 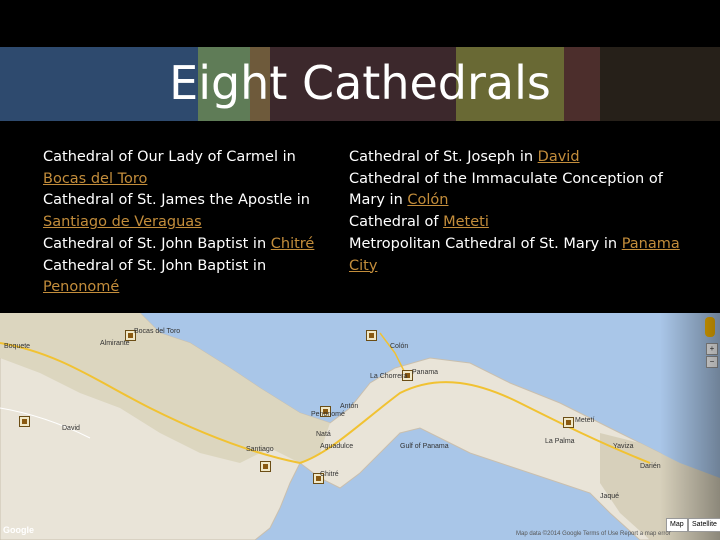 I want to click on cathedral-marker-santiago, so click(x=265, y=466).